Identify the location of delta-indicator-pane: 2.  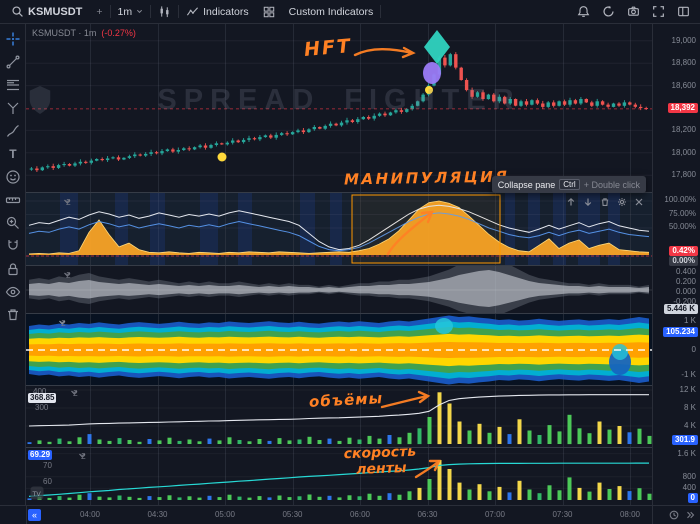
(339, 289).